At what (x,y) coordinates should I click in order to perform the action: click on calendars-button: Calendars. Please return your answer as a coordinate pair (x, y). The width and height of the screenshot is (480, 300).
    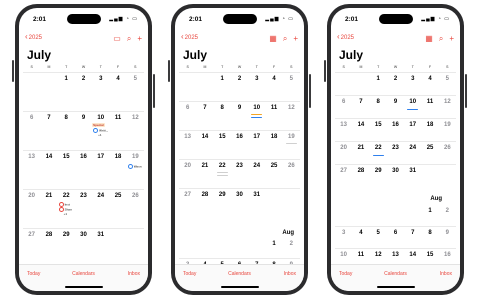
    Looking at the image, I should click on (239, 274).